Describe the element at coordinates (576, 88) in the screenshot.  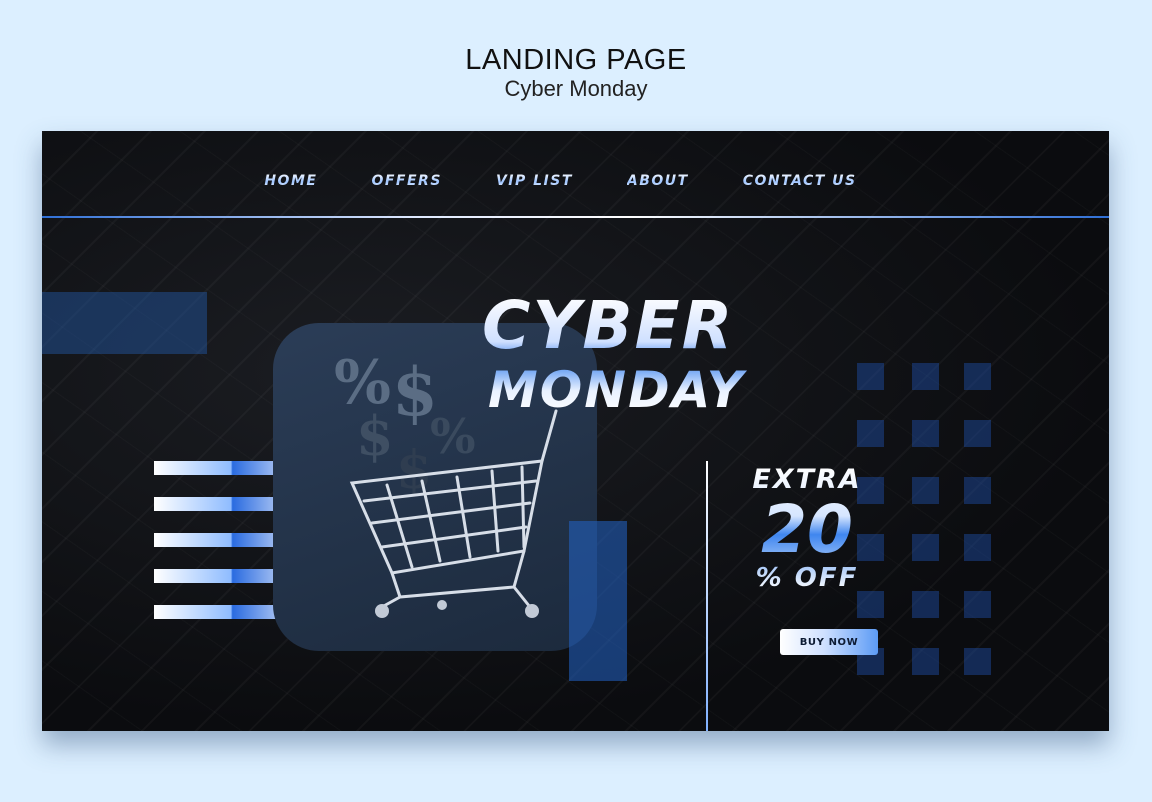
I see `caption-subtitle: Cyber Monday` at that location.